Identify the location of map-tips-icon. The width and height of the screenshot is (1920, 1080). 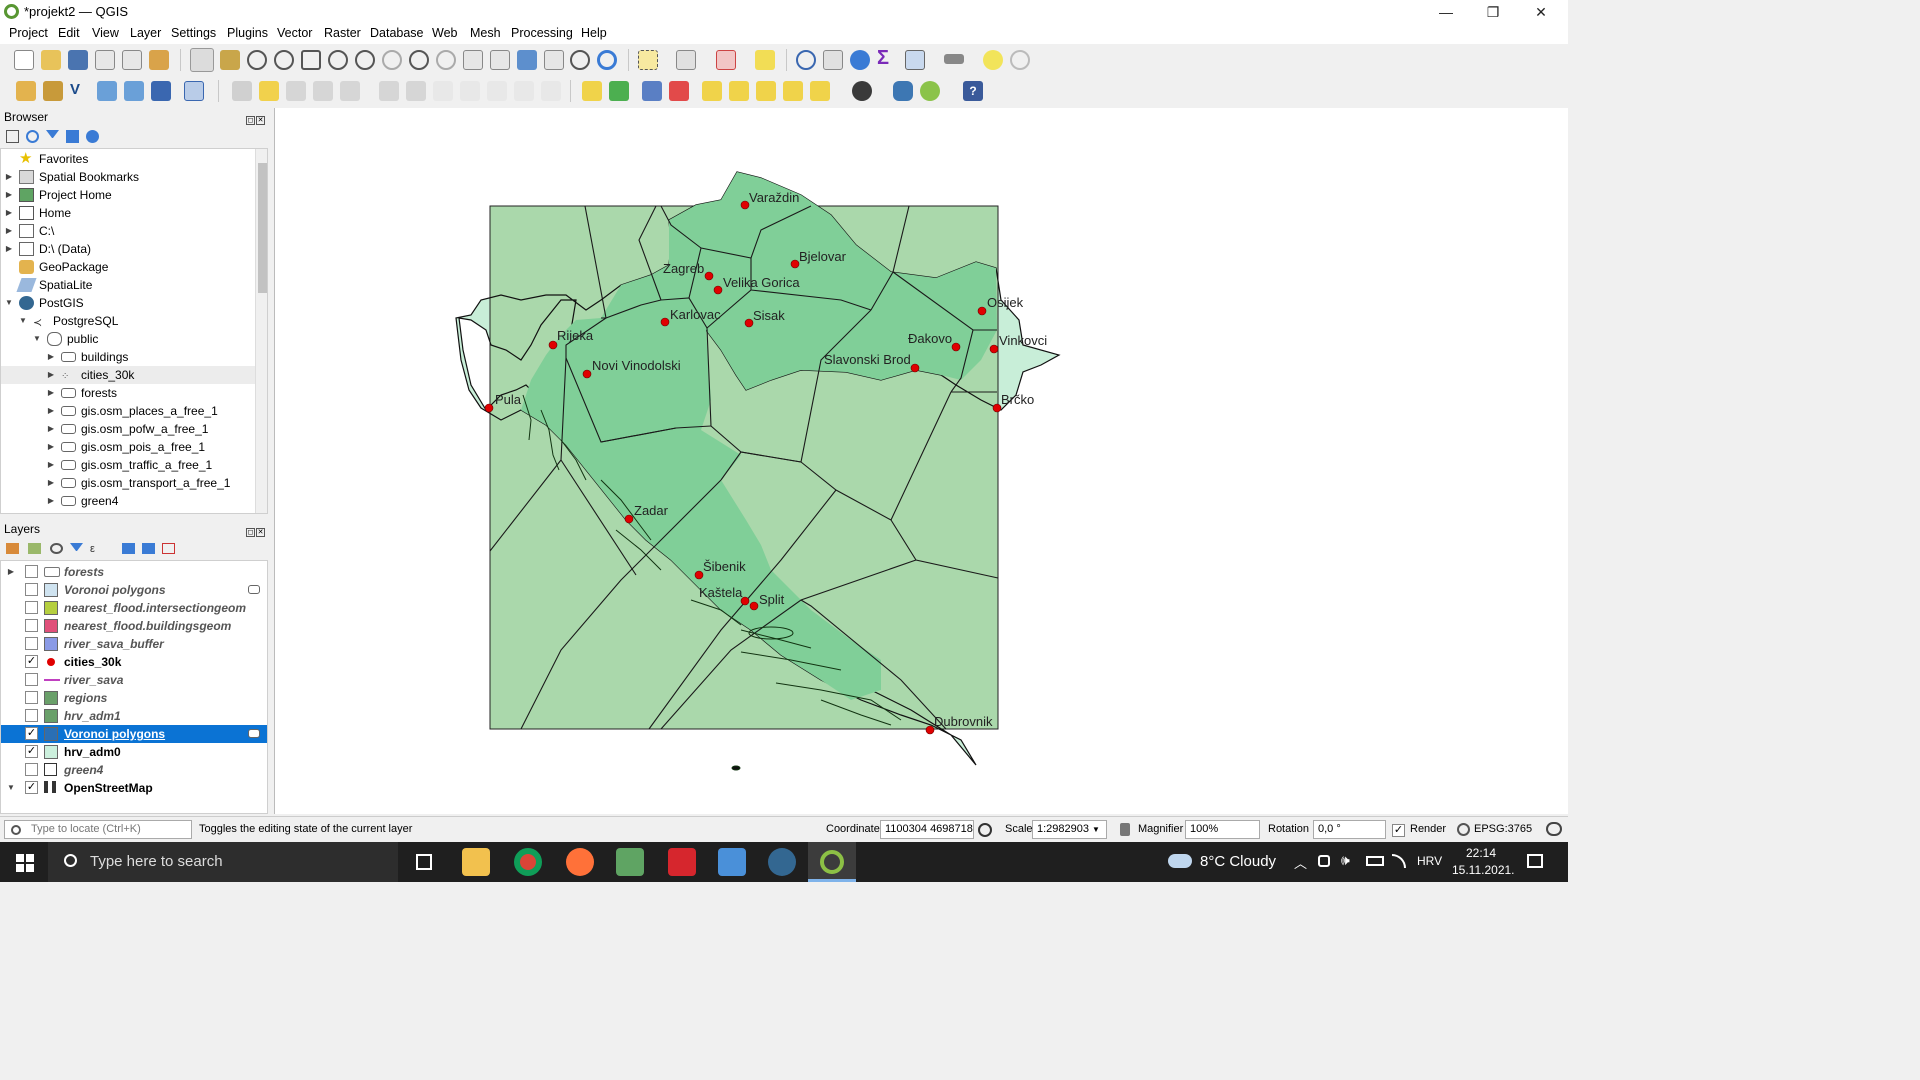
(993, 60).